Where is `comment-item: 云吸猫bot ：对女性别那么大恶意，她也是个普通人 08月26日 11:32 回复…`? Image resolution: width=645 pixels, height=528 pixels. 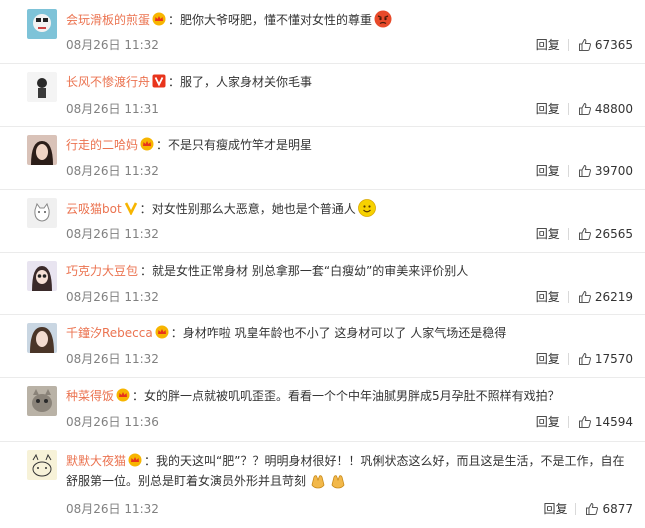 comment-item: 云吸猫bot ：对女性别那么大恶意，她也是个普通人 08月26日 11:32 回复… is located at coordinates (322, 221).